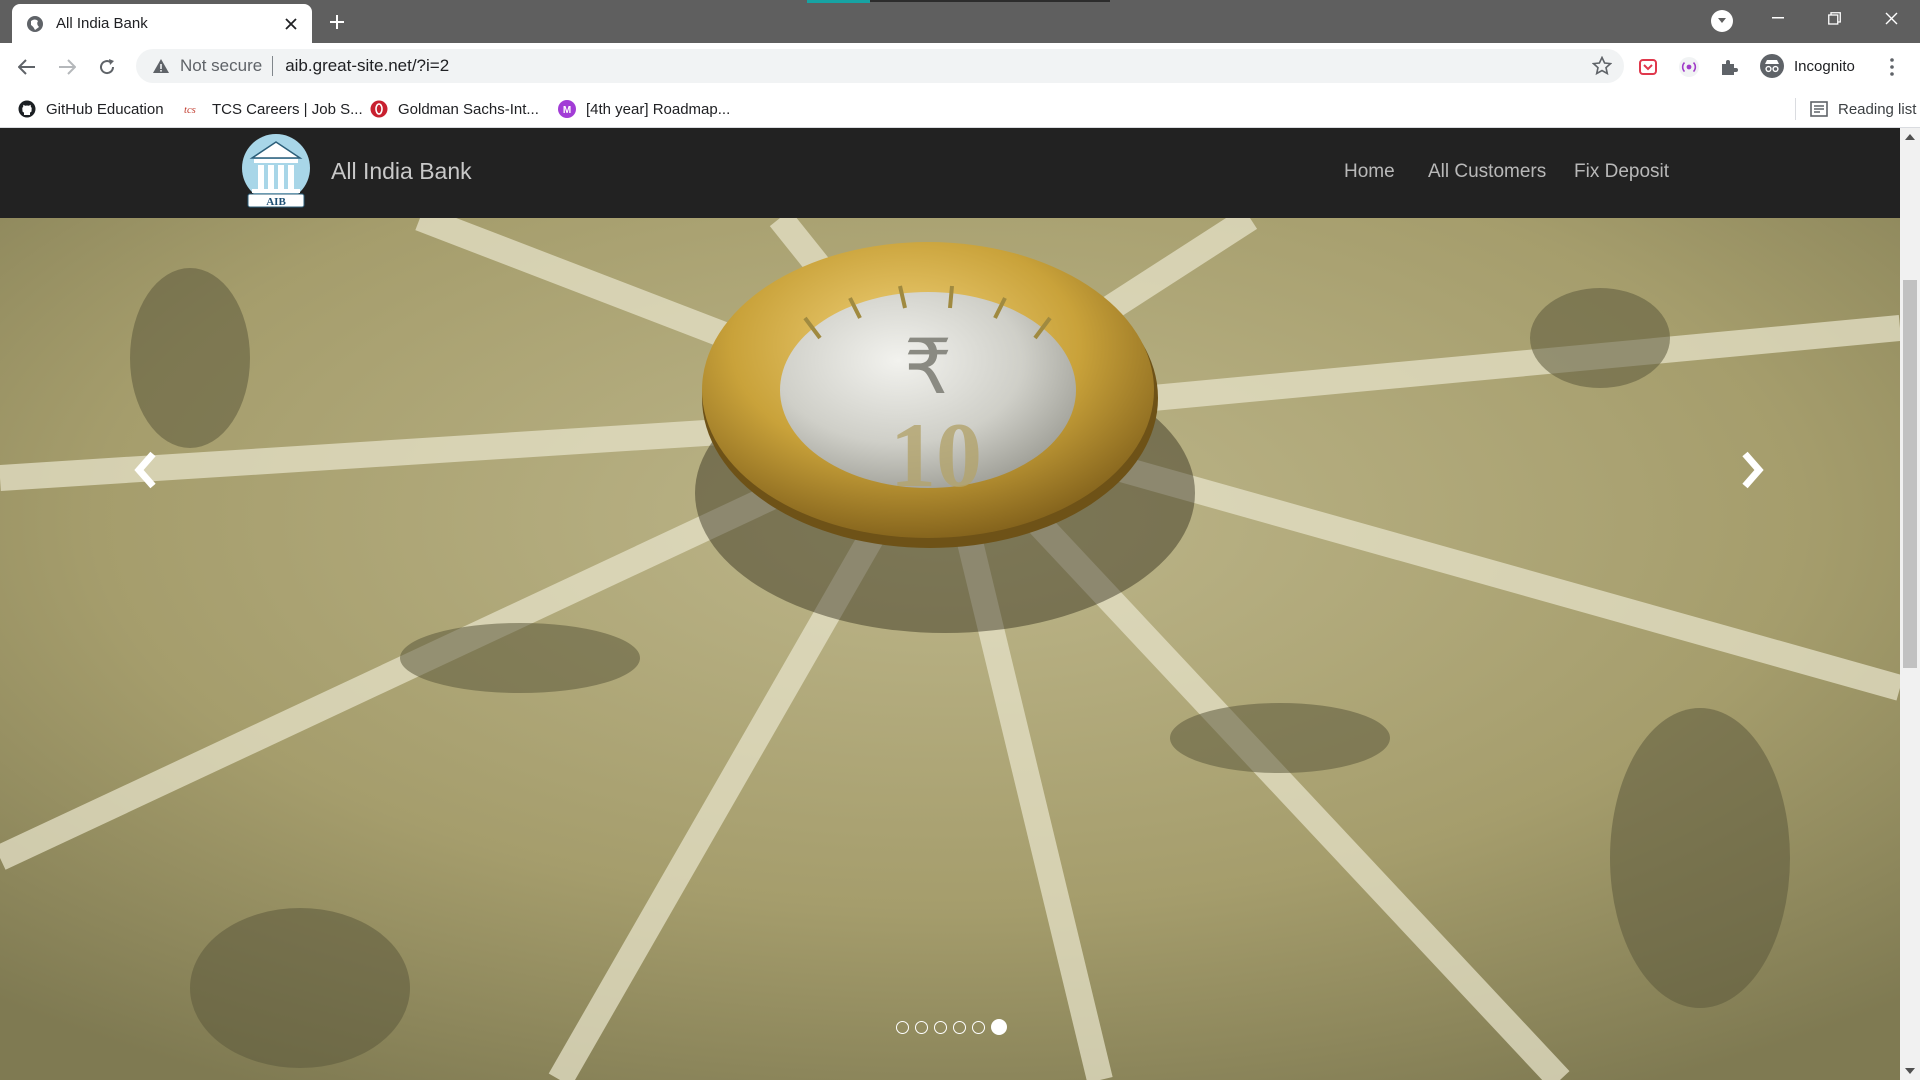 This screenshot has height=1080, width=1920. Describe the element at coordinates (273, 66) in the screenshot. I see `omnibox-divider` at that location.